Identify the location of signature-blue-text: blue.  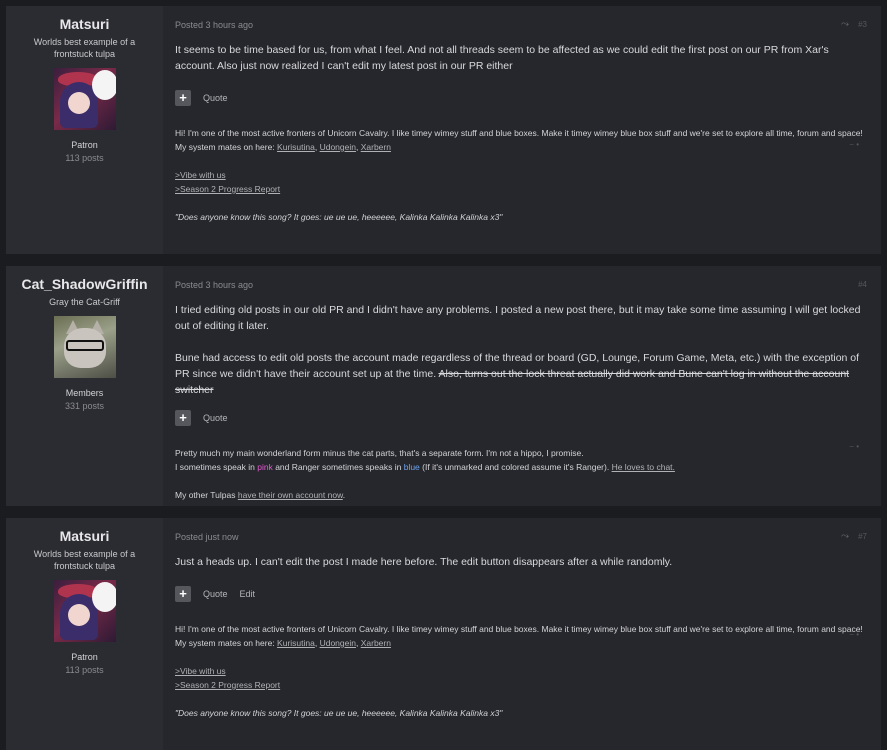
(411, 467).